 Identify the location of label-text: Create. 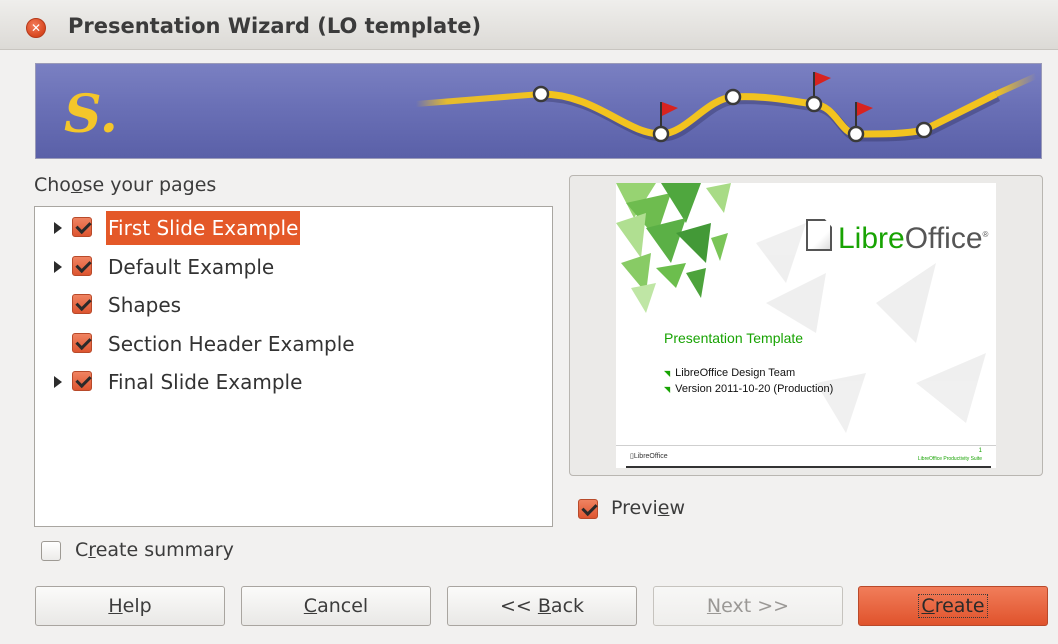
(953, 606).